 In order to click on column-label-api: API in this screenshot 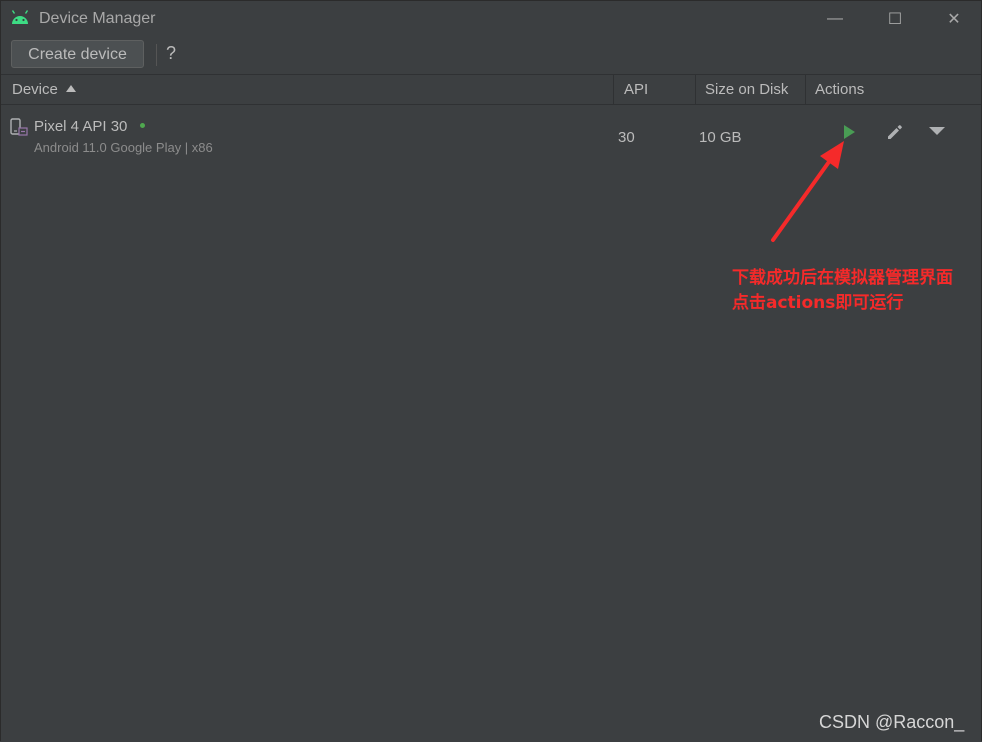, I will do `click(636, 89)`.